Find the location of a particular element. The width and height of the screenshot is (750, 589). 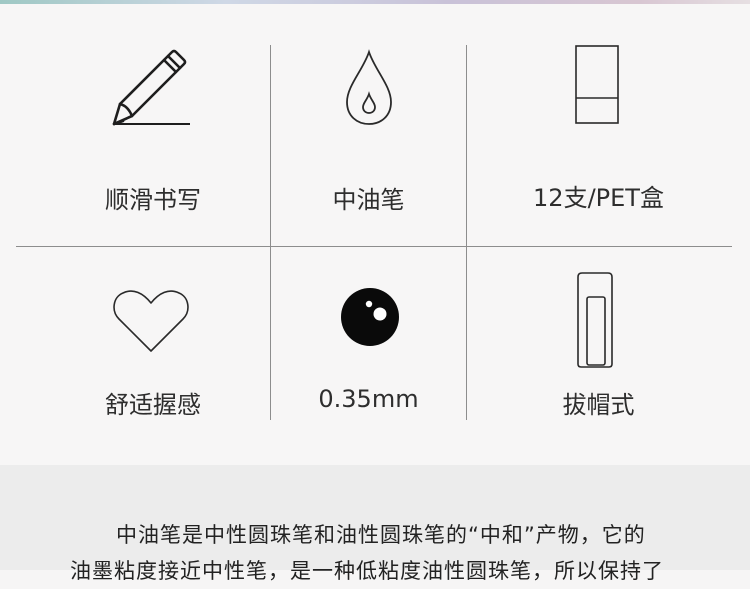

pen-cap-icon is located at coordinates (595, 320).